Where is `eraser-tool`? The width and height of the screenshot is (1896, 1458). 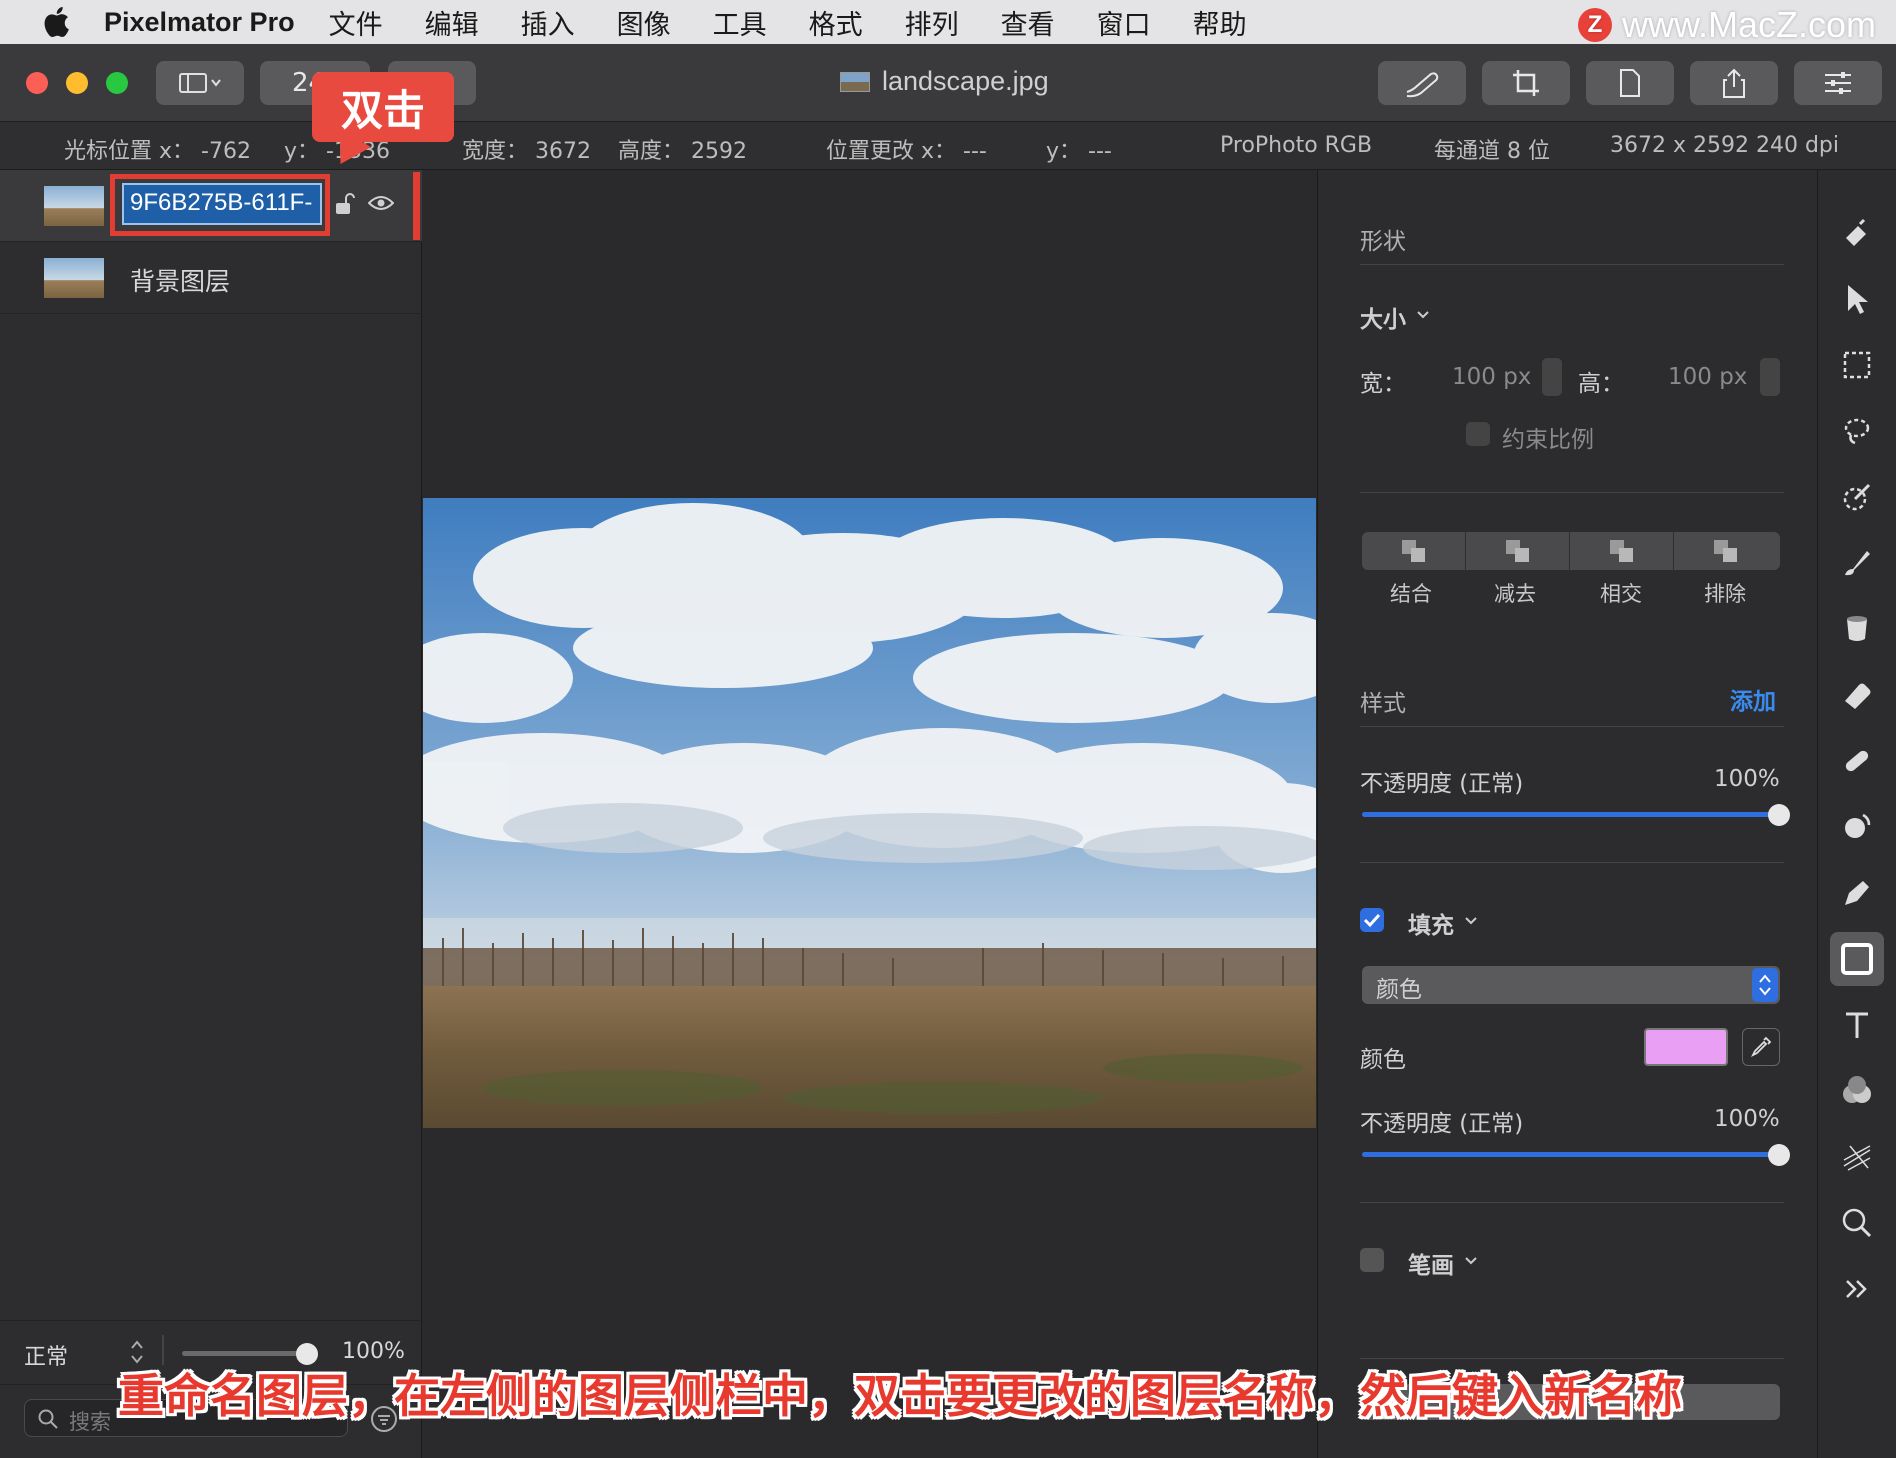 eraser-tool is located at coordinates (1857, 695).